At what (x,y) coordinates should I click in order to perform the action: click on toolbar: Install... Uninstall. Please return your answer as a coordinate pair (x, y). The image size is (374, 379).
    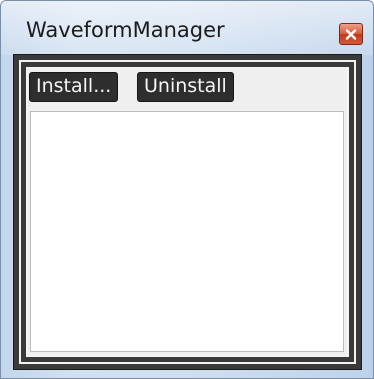
    Looking at the image, I should click on (187, 88).